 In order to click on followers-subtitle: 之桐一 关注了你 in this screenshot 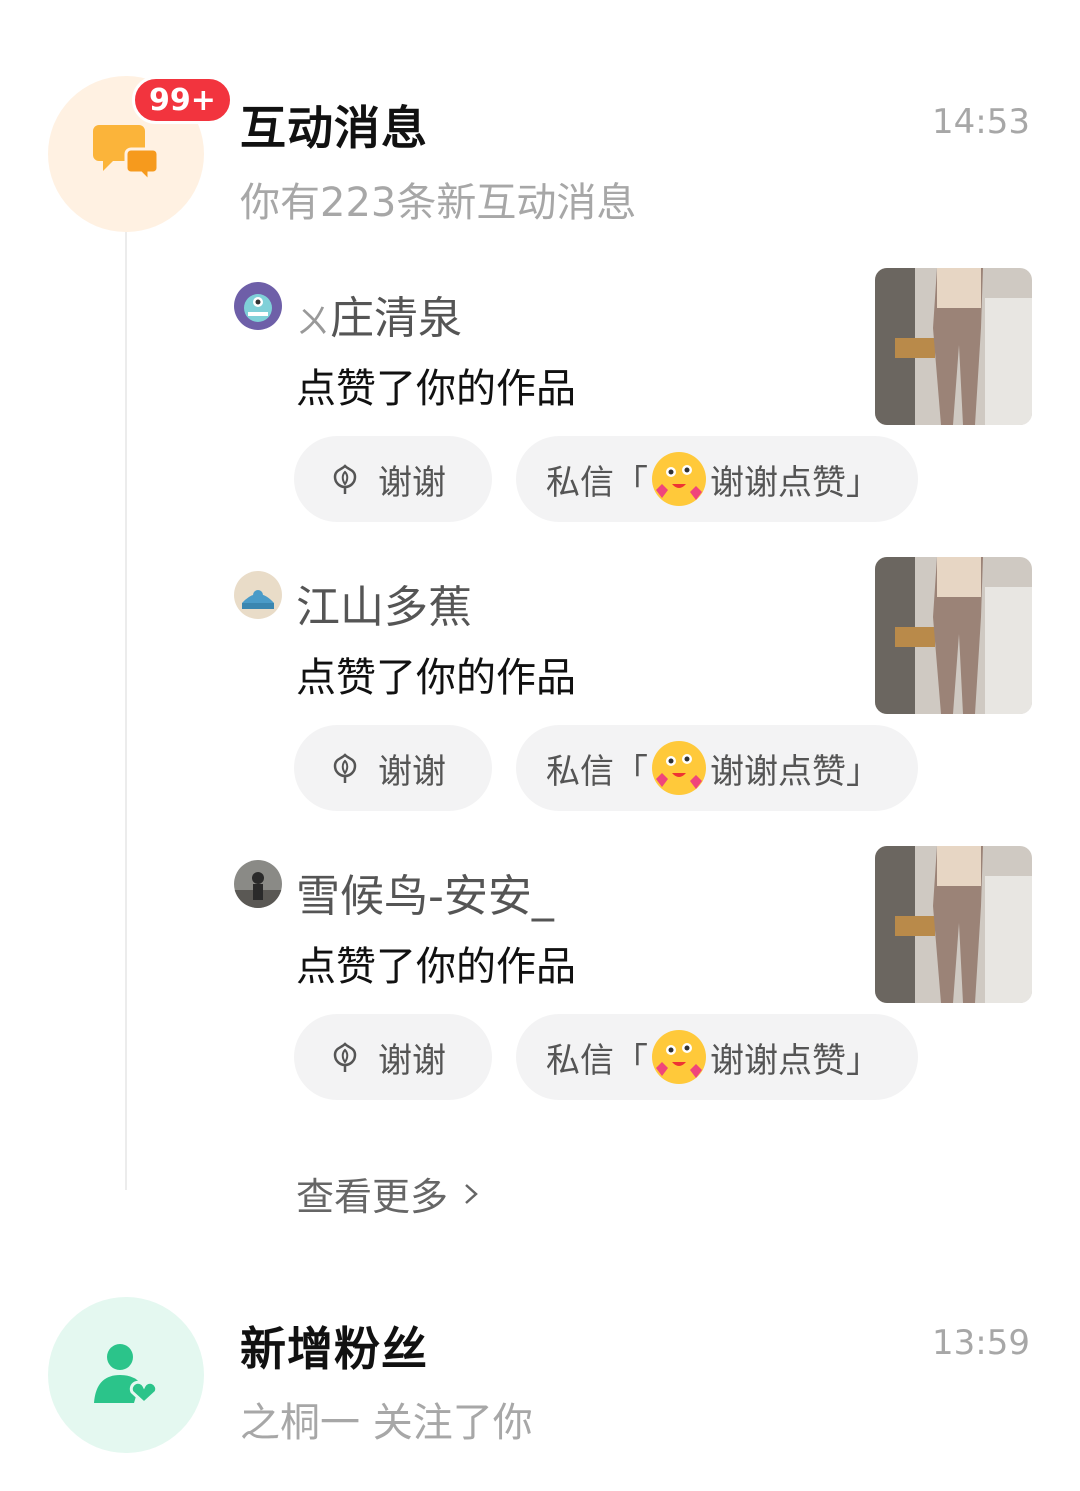, I will do `click(386, 1423)`.